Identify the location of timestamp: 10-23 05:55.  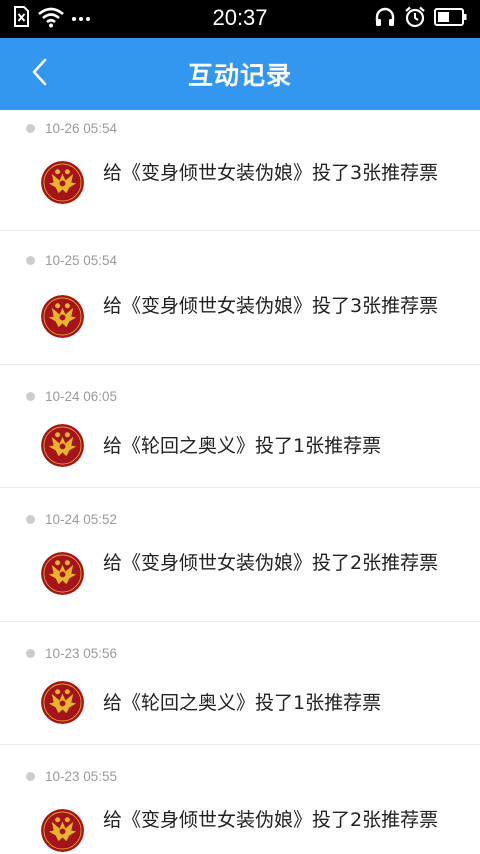
(81, 776).